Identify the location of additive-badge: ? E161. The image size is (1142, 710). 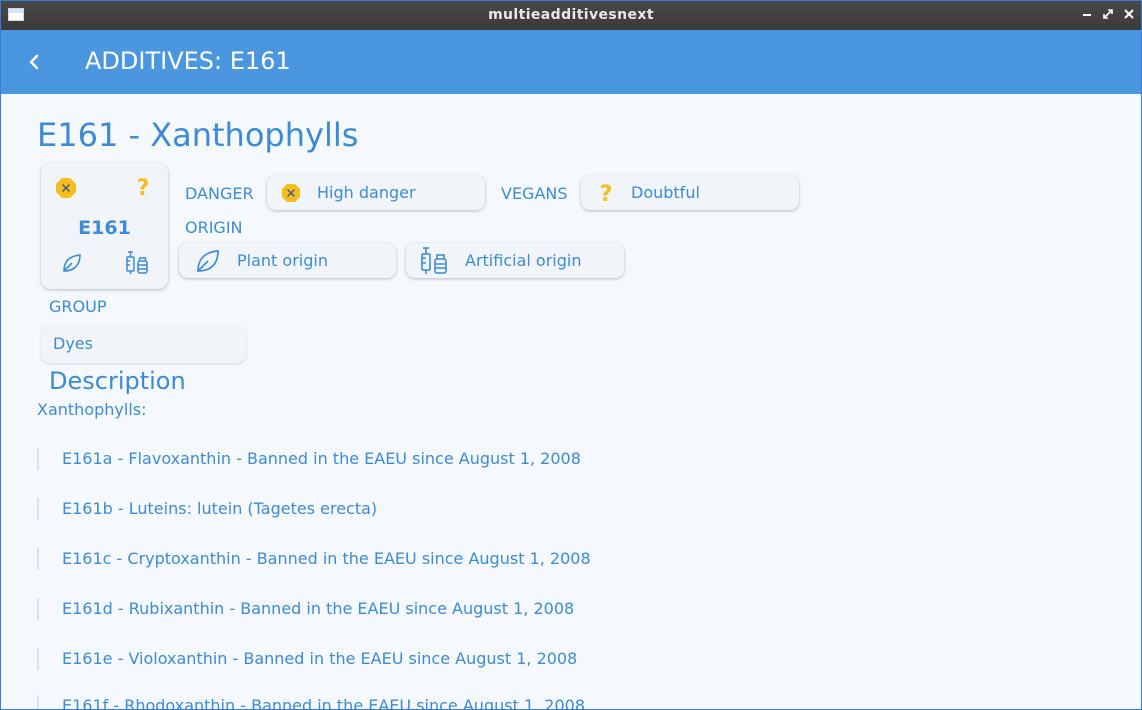
(104, 226).